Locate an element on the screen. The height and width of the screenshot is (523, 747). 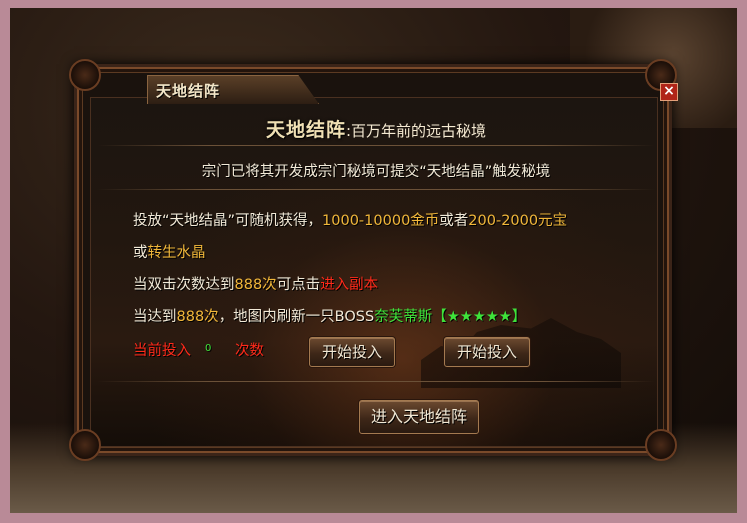
reward-or: 或者 is located at coordinates (454, 221).